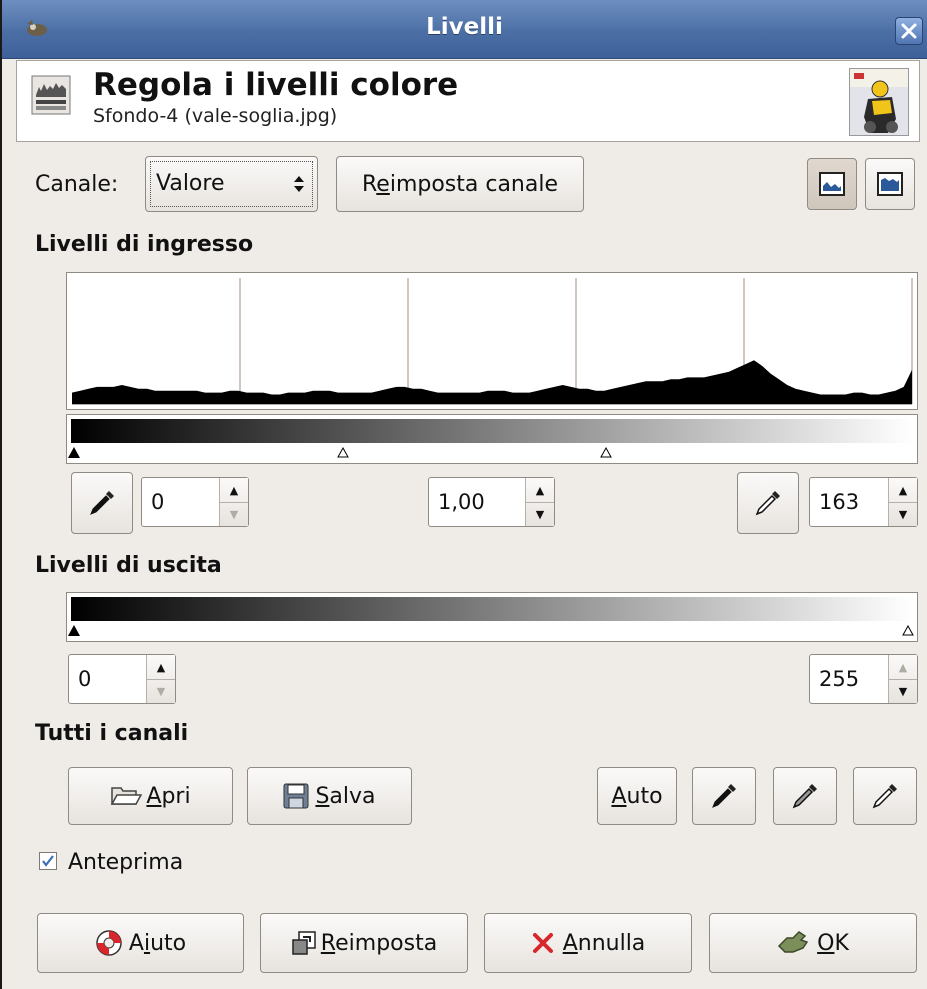 Image resolution: width=927 pixels, height=989 pixels. Describe the element at coordinates (109, 943) in the screenshot. I see `lifebuoy-icon` at that location.